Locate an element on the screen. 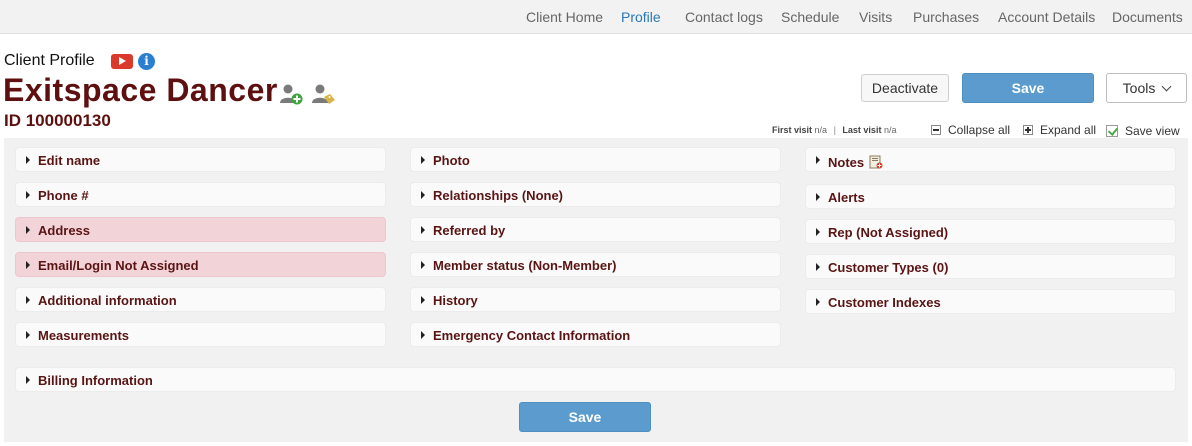 The height and width of the screenshot is (446, 1192). section-photo: Photo is located at coordinates (595, 159).